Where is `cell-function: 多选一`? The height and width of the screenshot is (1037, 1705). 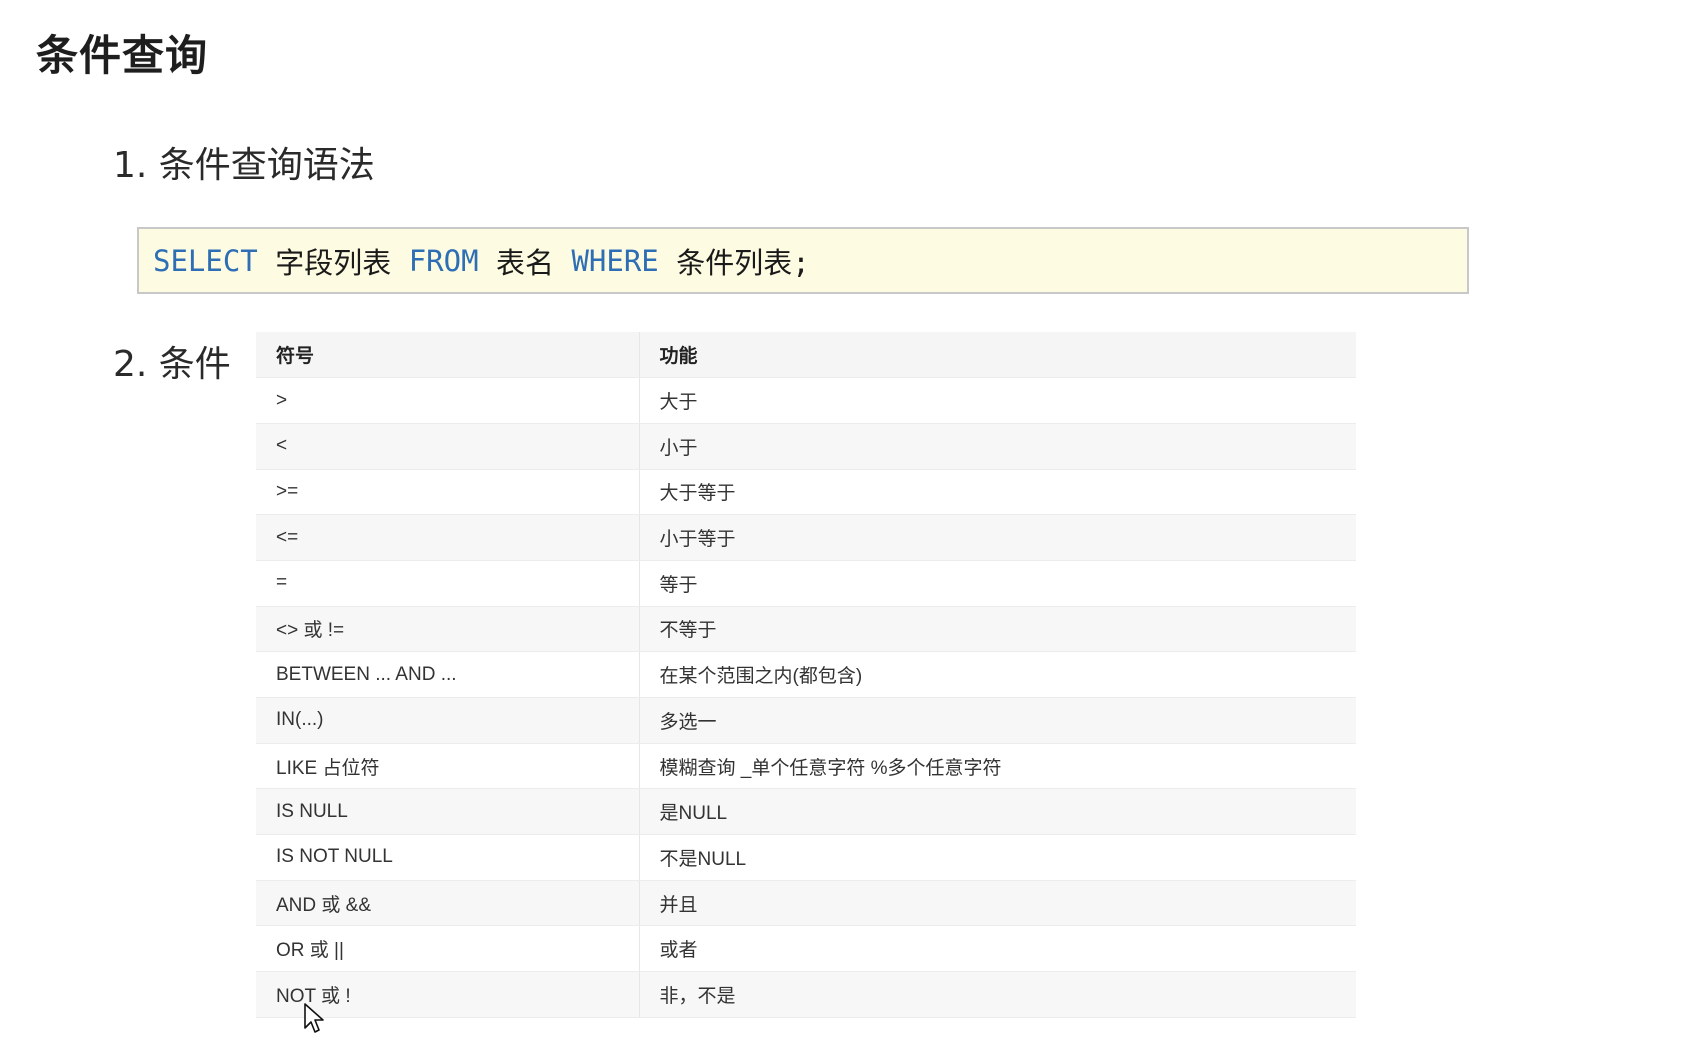
cell-function: 多选一 is located at coordinates (997, 720).